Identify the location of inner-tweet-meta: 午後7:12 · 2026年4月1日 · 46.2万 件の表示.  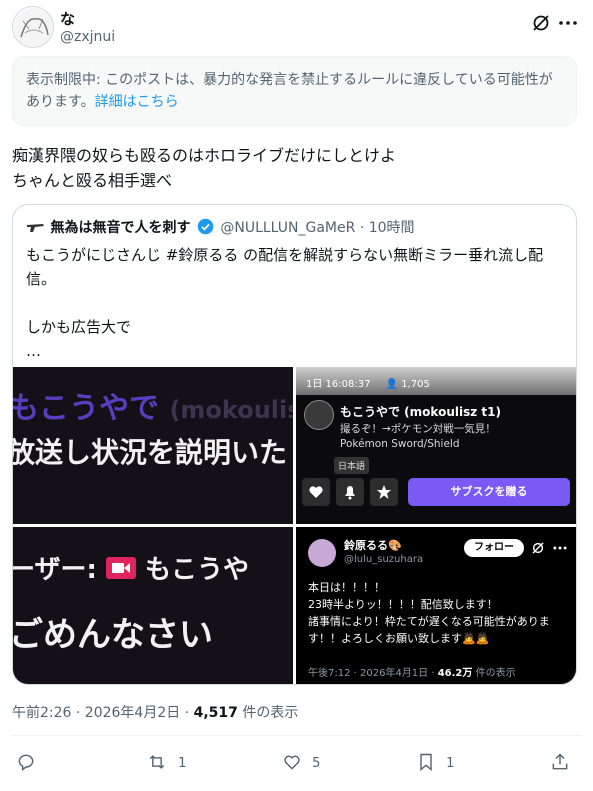
(412, 671).